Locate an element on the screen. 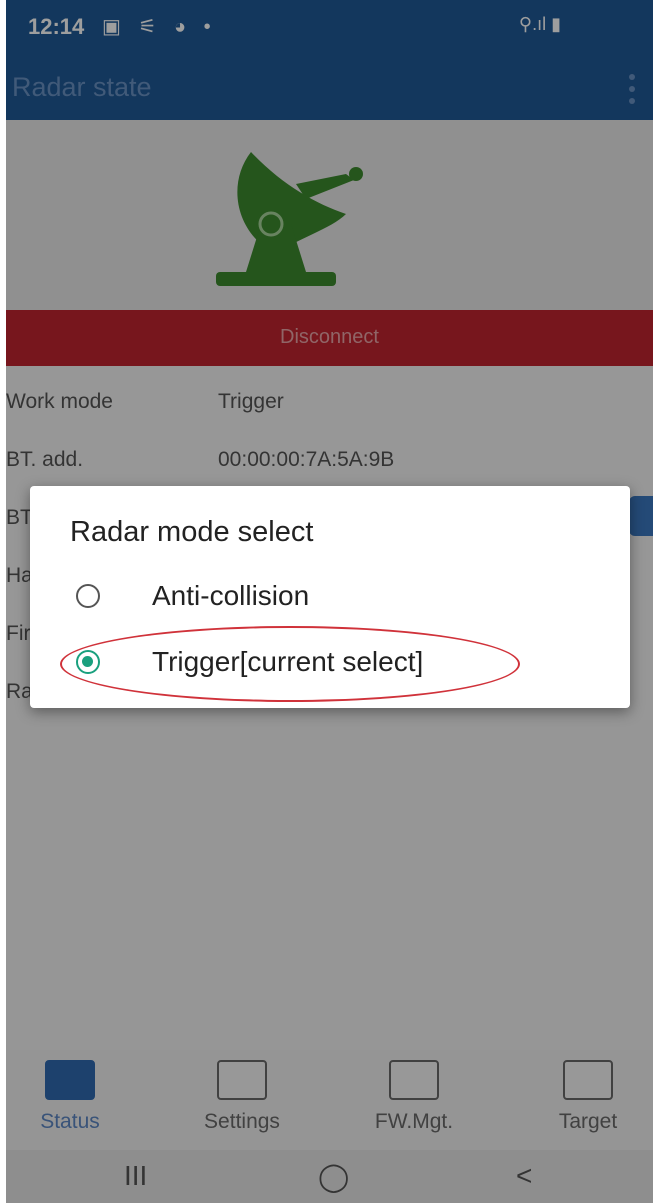 This screenshot has width=653, height=1203. option-anti-collision: Anti-collision is located at coordinates (330, 599).